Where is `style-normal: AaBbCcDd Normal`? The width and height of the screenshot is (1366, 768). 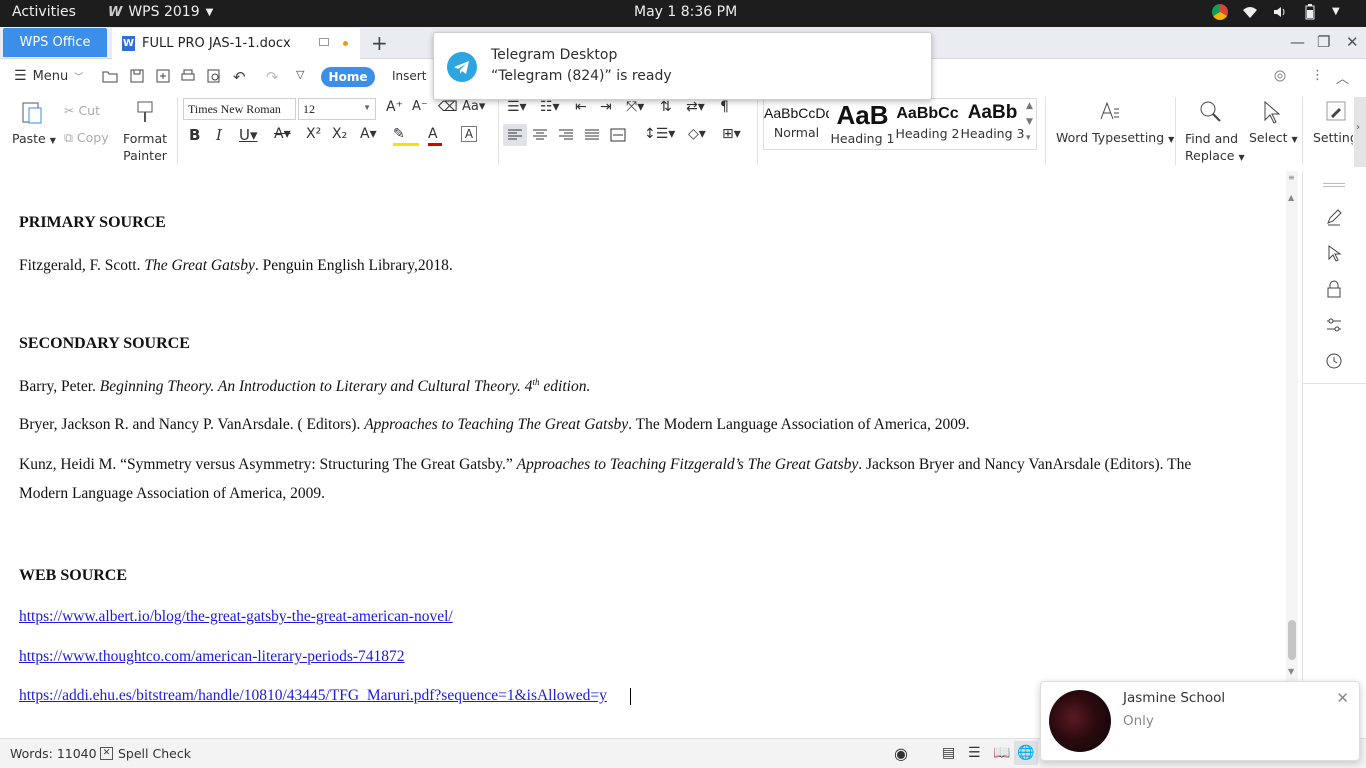 style-normal: AaBbCcDd Normal is located at coordinates (796, 124).